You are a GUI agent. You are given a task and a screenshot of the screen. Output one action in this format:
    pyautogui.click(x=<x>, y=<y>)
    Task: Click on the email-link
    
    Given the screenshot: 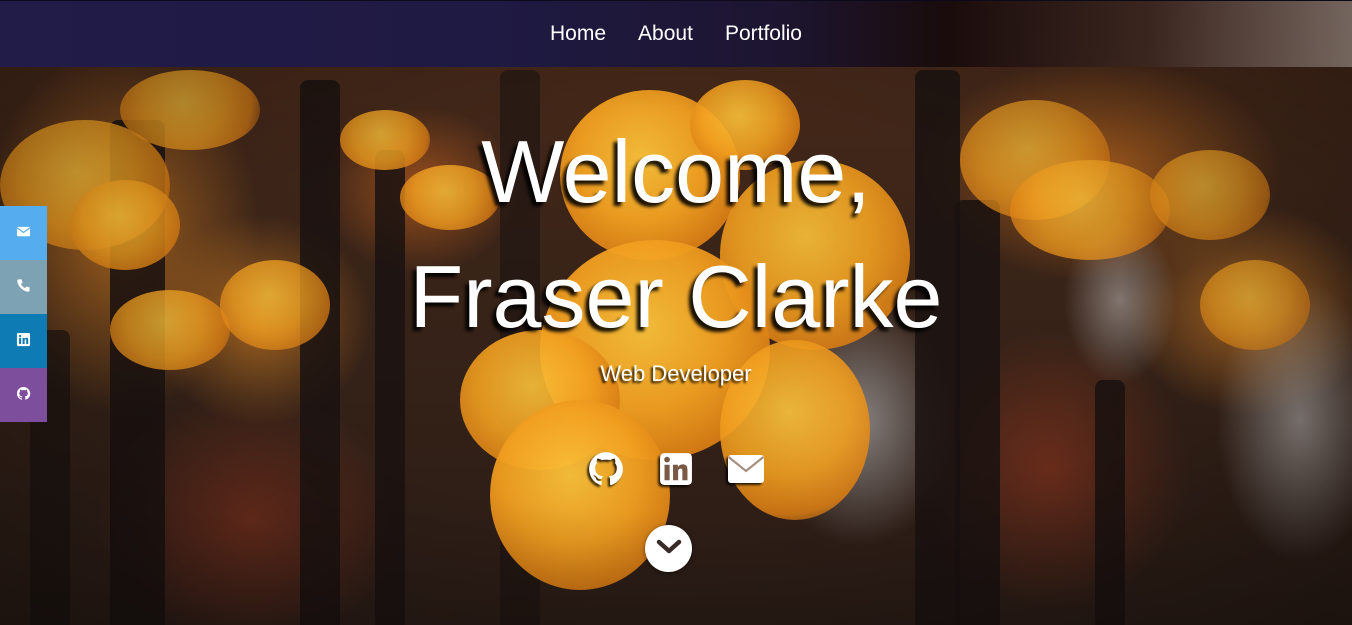 What is the action you would take?
    pyautogui.click(x=746, y=471)
    